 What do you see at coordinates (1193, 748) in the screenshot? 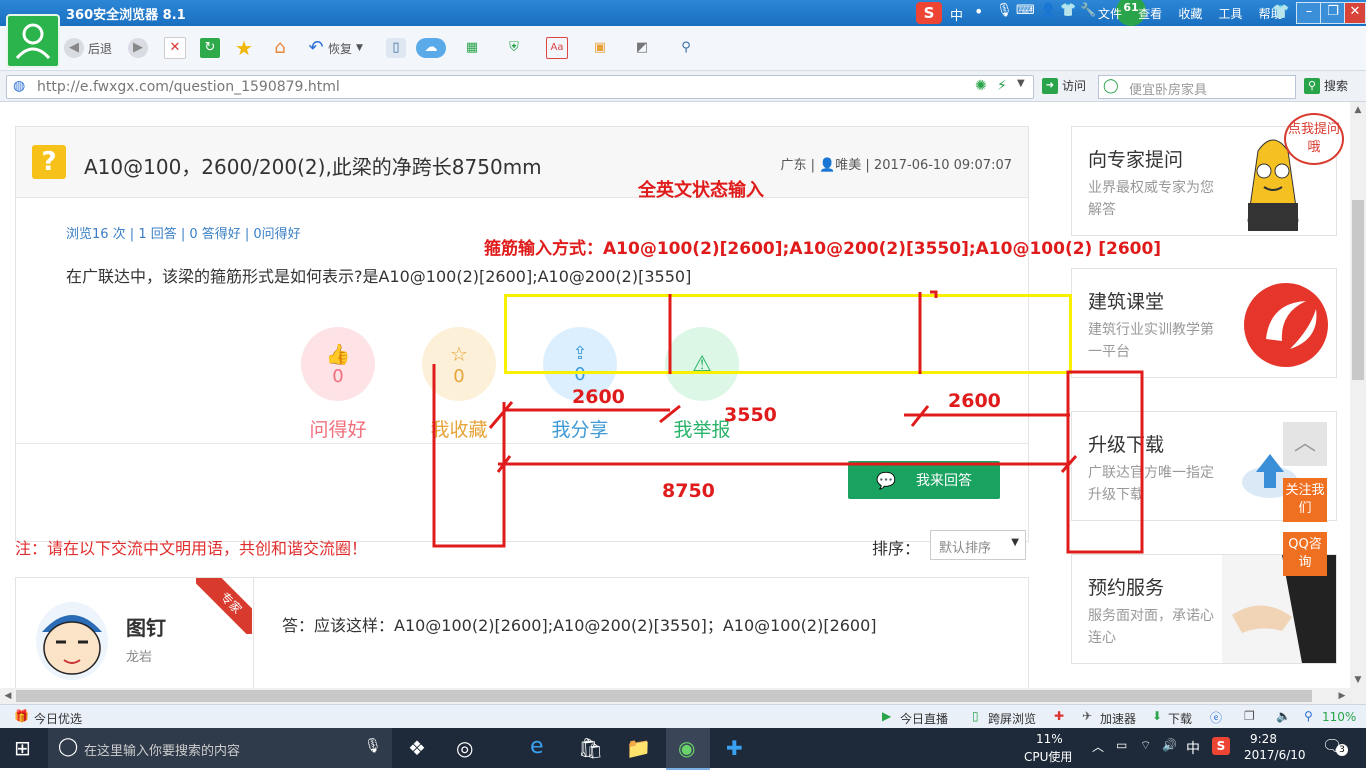
I see `tray-ime: 中` at bounding box center [1193, 748].